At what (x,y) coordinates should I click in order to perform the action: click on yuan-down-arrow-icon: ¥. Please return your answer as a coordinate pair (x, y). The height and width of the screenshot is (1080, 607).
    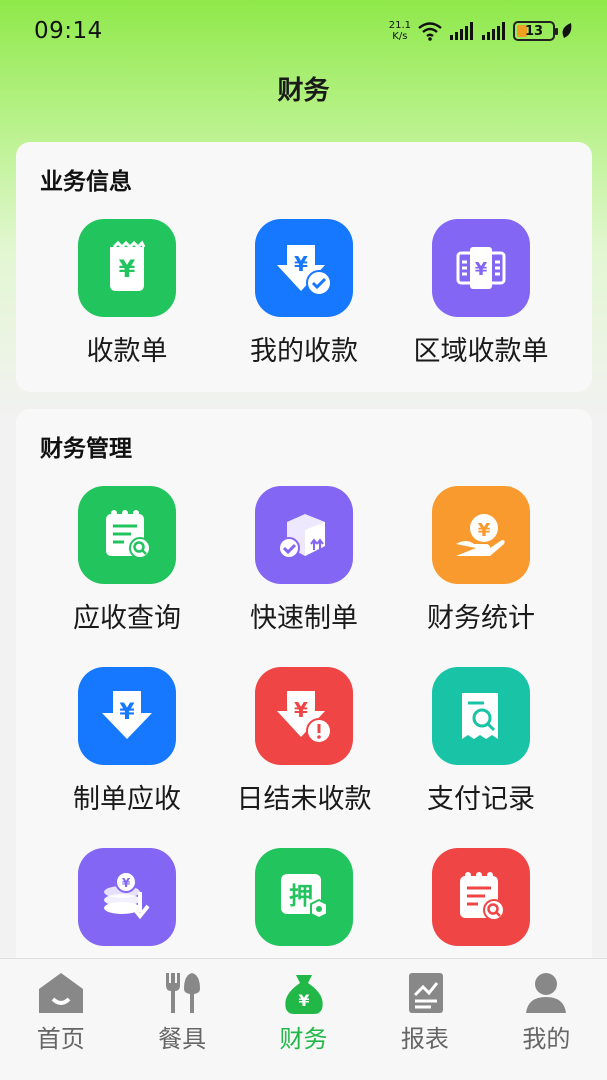
    Looking at the image, I should click on (127, 716).